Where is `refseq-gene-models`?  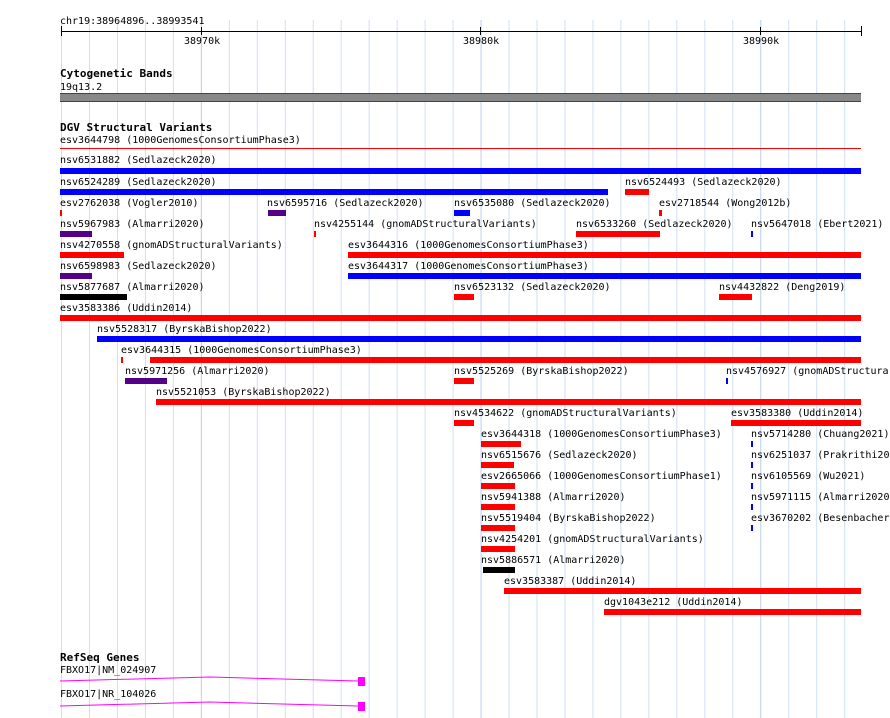 refseq-gene-models is located at coordinates (212, 693).